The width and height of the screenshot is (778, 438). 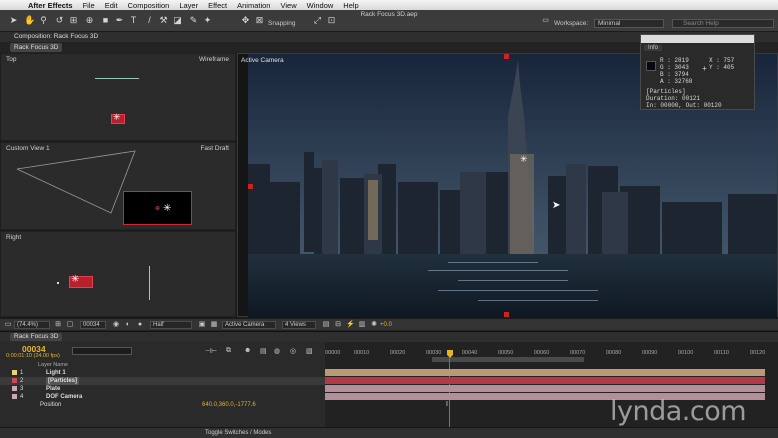 What do you see at coordinates (188, 5) in the screenshot?
I see `menu-layer: Layer` at bounding box center [188, 5].